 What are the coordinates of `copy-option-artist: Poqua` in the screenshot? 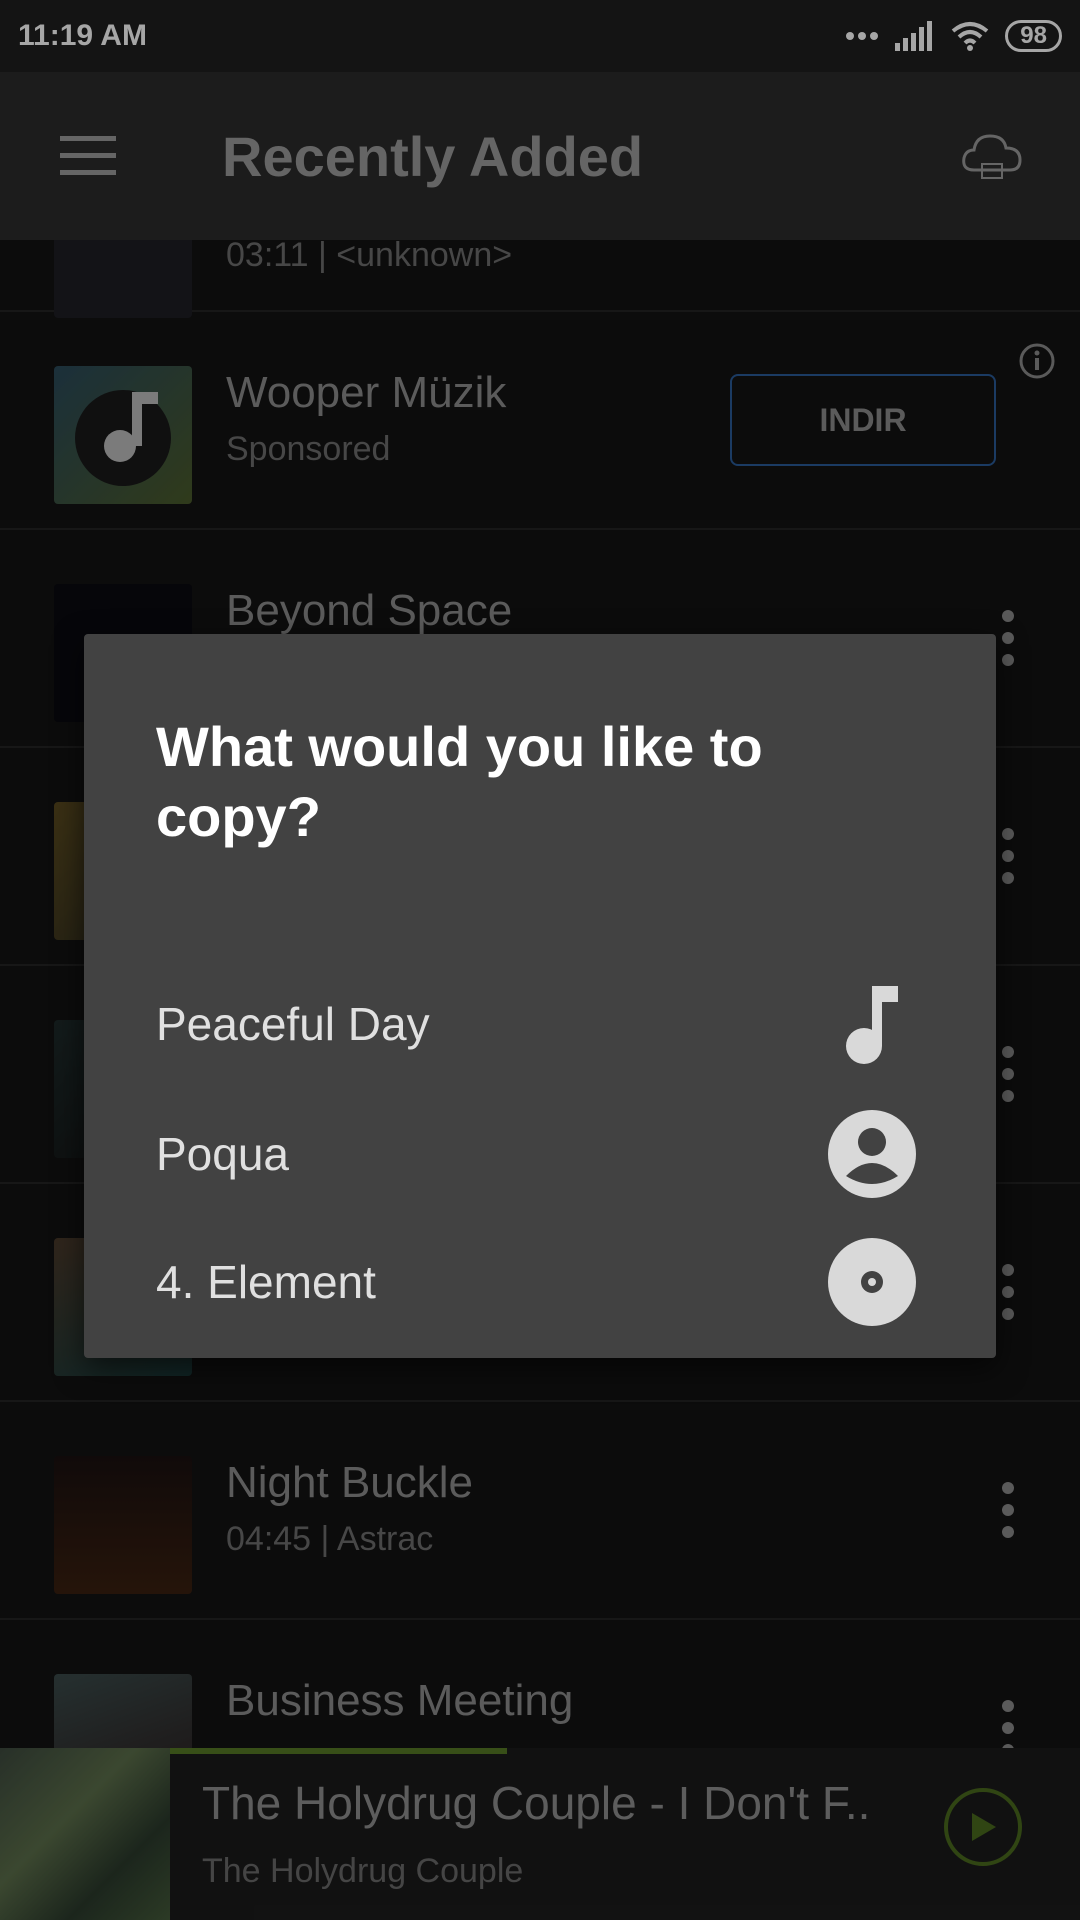 It's located at (540, 1154).